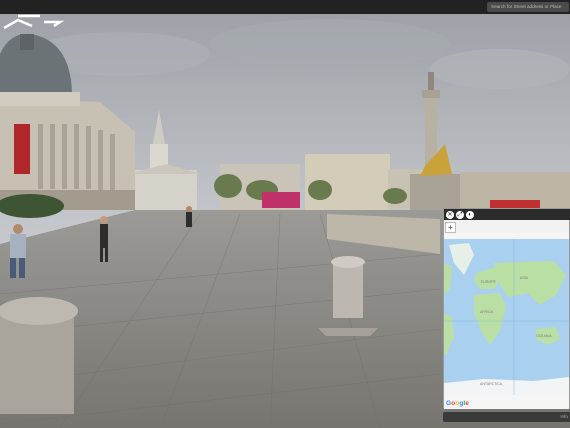  What do you see at coordinates (32, 31) in the screenshot?
I see `navigation-arrow-icon` at bounding box center [32, 31].